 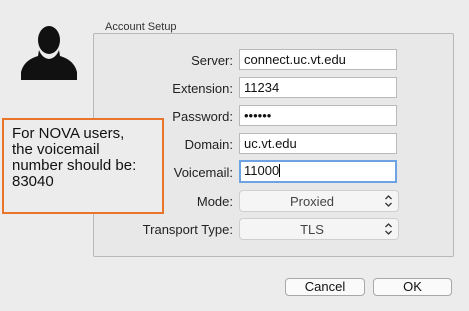 What do you see at coordinates (33, 181) in the screenshot?
I see `note-line: 83040` at bounding box center [33, 181].